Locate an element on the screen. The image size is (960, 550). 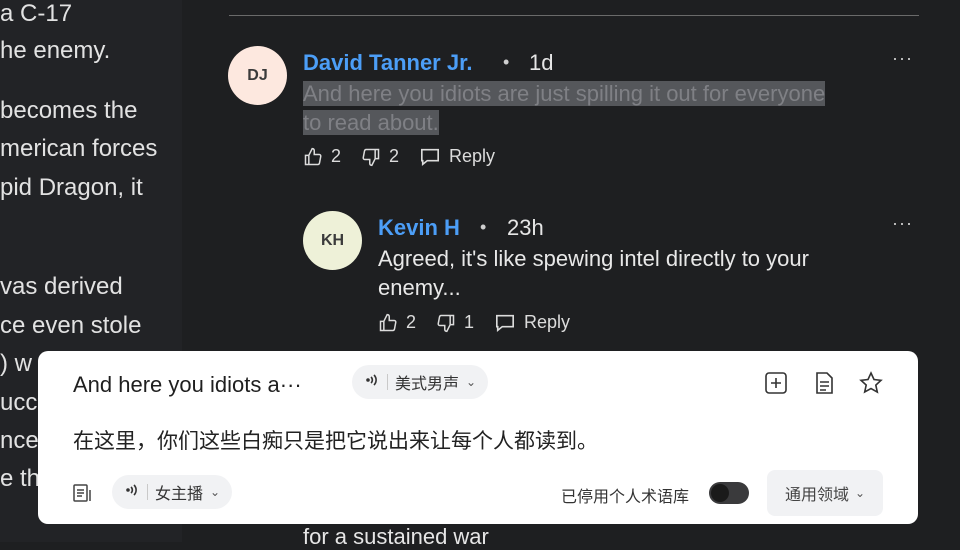
comment-time: 23h is located at coordinates (525, 227).